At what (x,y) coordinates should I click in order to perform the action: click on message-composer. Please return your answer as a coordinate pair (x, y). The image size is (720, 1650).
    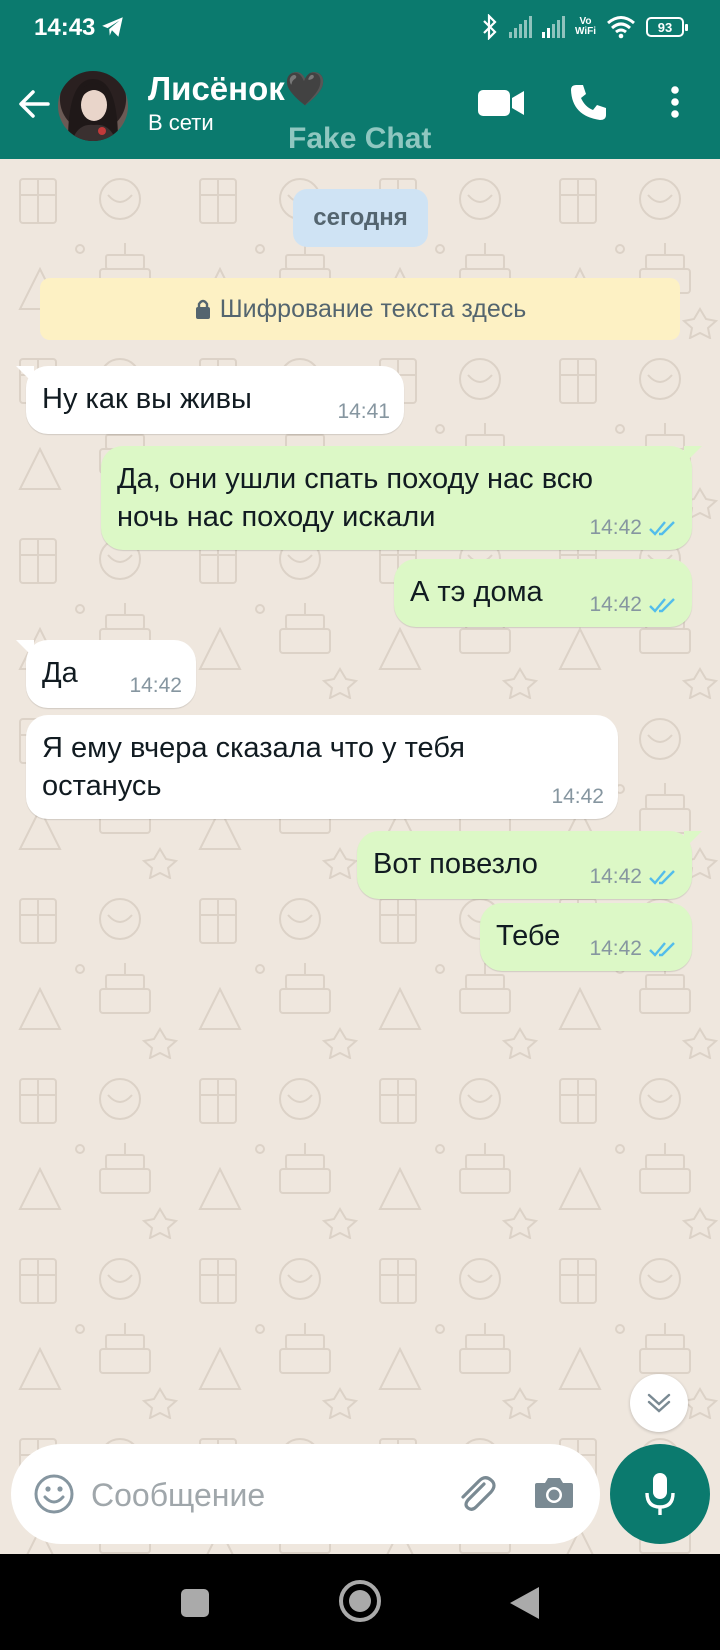
    Looking at the image, I should click on (305, 1494).